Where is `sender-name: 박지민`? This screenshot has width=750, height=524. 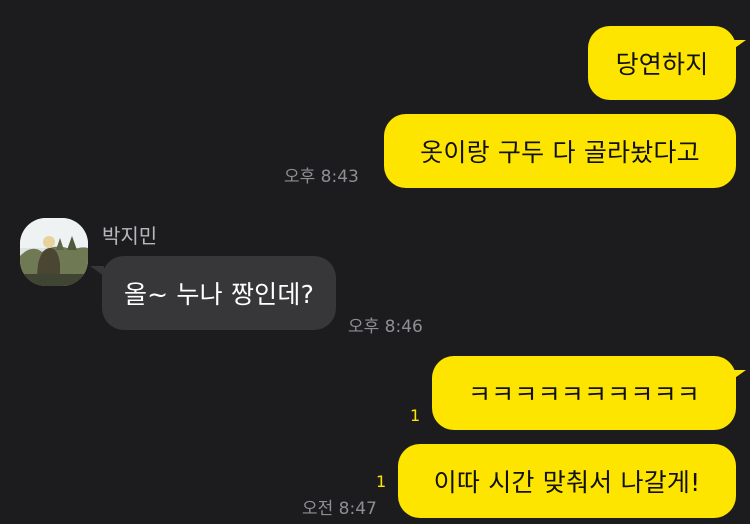
sender-name: 박지민 is located at coordinates (130, 236).